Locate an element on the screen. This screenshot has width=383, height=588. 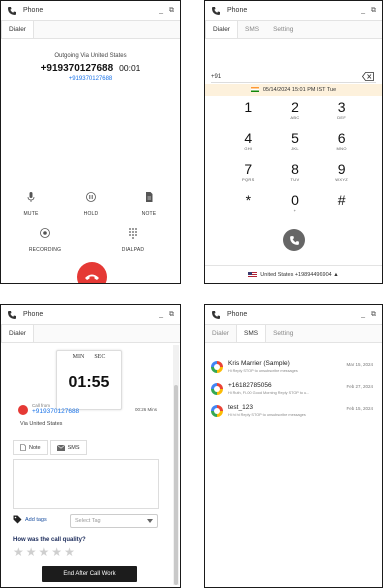
title-bar: Phone _ ⧉ is located at coordinates (293, 315).